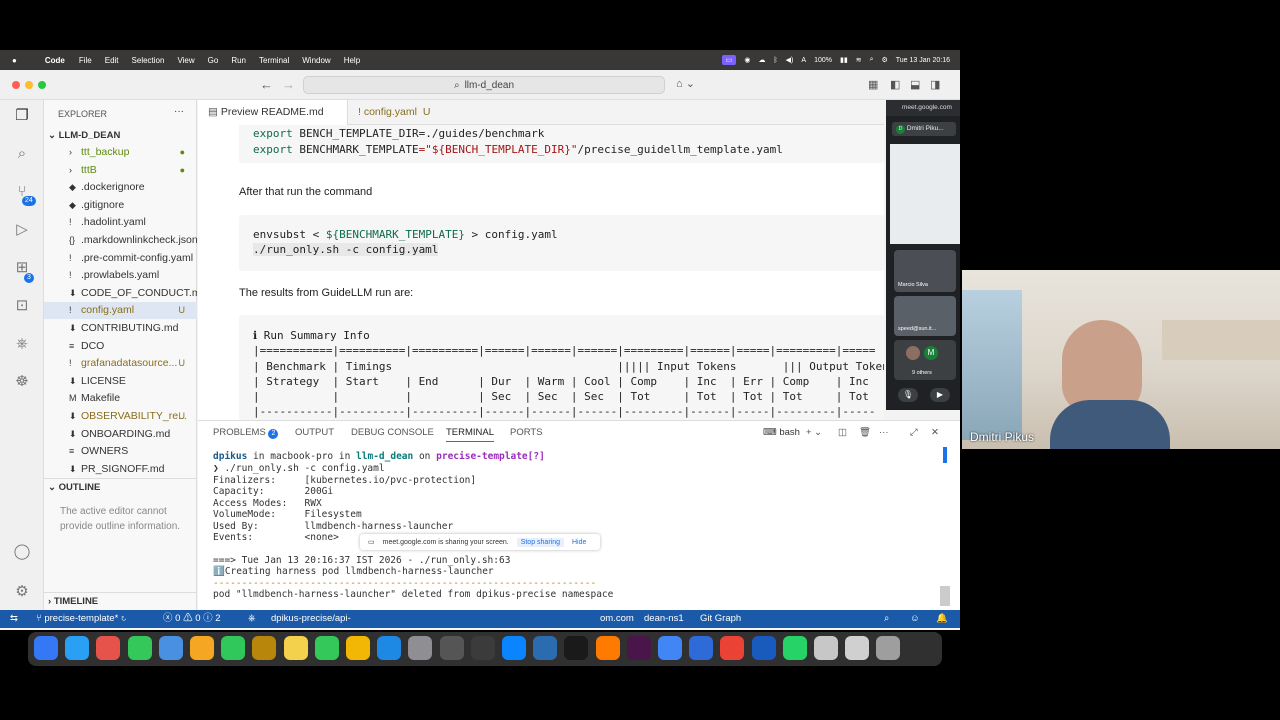 The image size is (1280, 720). Describe the element at coordinates (22, 230) in the screenshot. I see `run-debug-icon: ▷` at that location.